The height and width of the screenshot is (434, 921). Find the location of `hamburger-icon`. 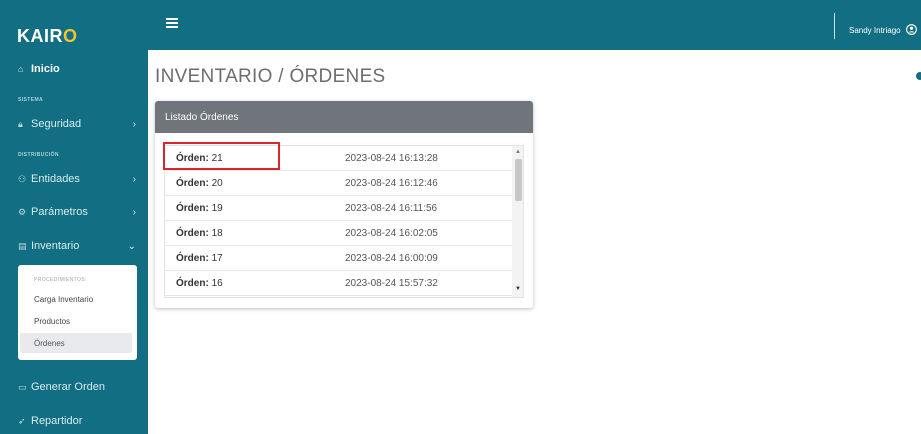

hamburger-icon is located at coordinates (172, 23).